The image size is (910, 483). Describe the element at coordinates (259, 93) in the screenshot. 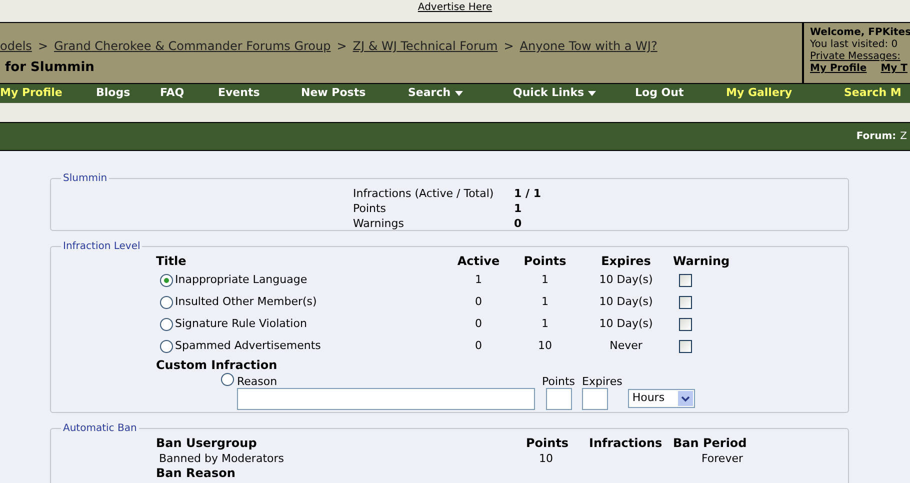

I see `nav-link: Events` at that location.